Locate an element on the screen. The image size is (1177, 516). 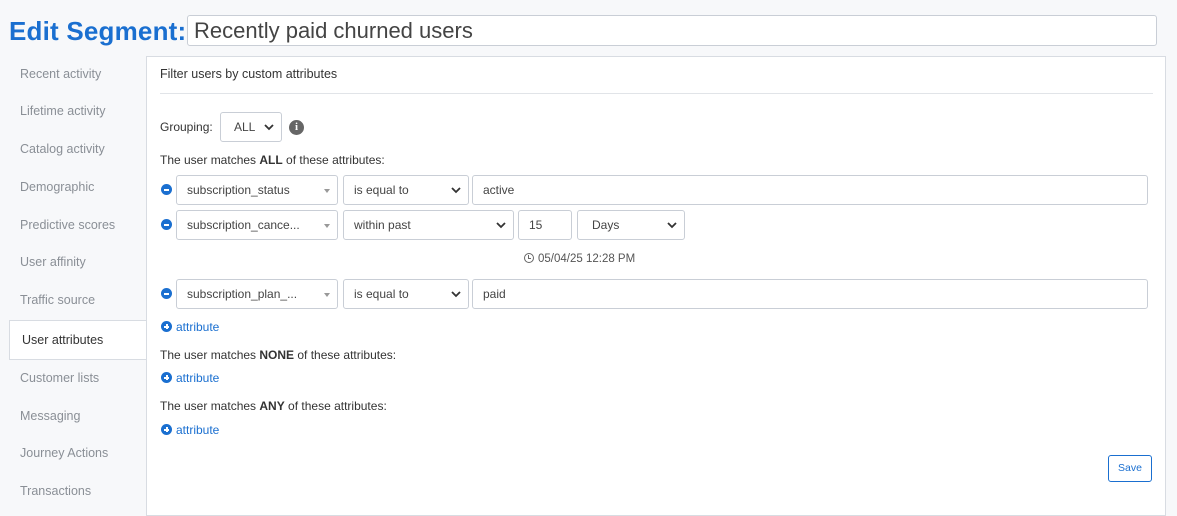
operator-select-3: is equal to is located at coordinates (406, 294).